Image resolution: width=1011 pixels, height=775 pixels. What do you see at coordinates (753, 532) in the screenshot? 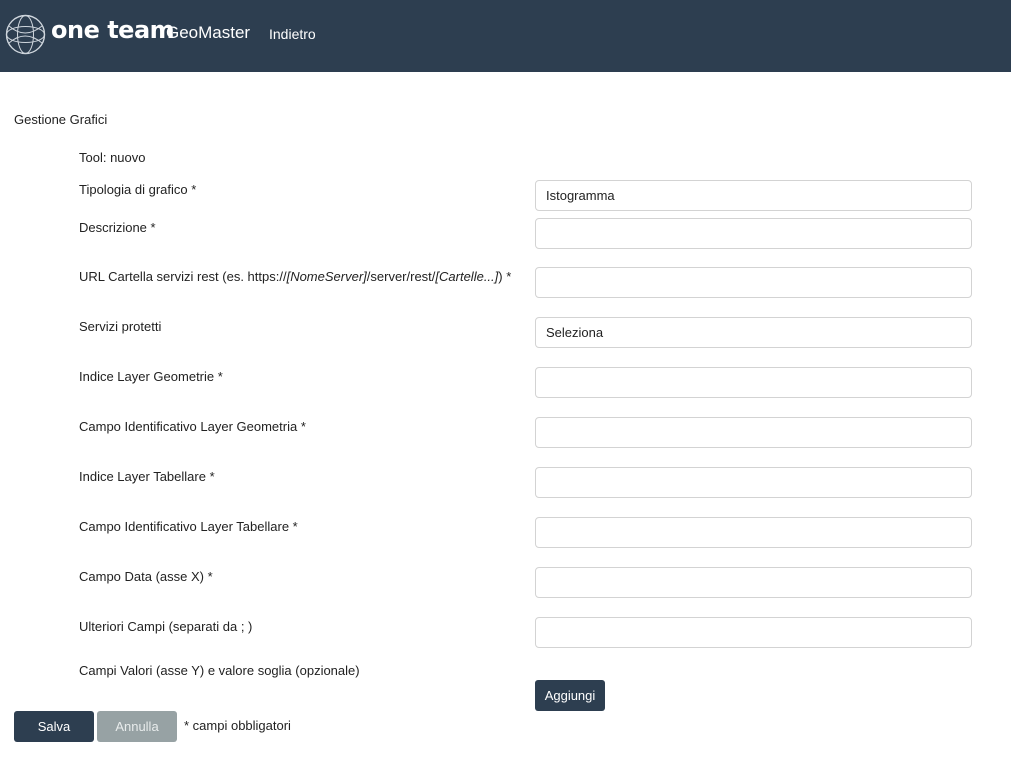
I see `campo-id-tabellare-input` at bounding box center [753, 532].